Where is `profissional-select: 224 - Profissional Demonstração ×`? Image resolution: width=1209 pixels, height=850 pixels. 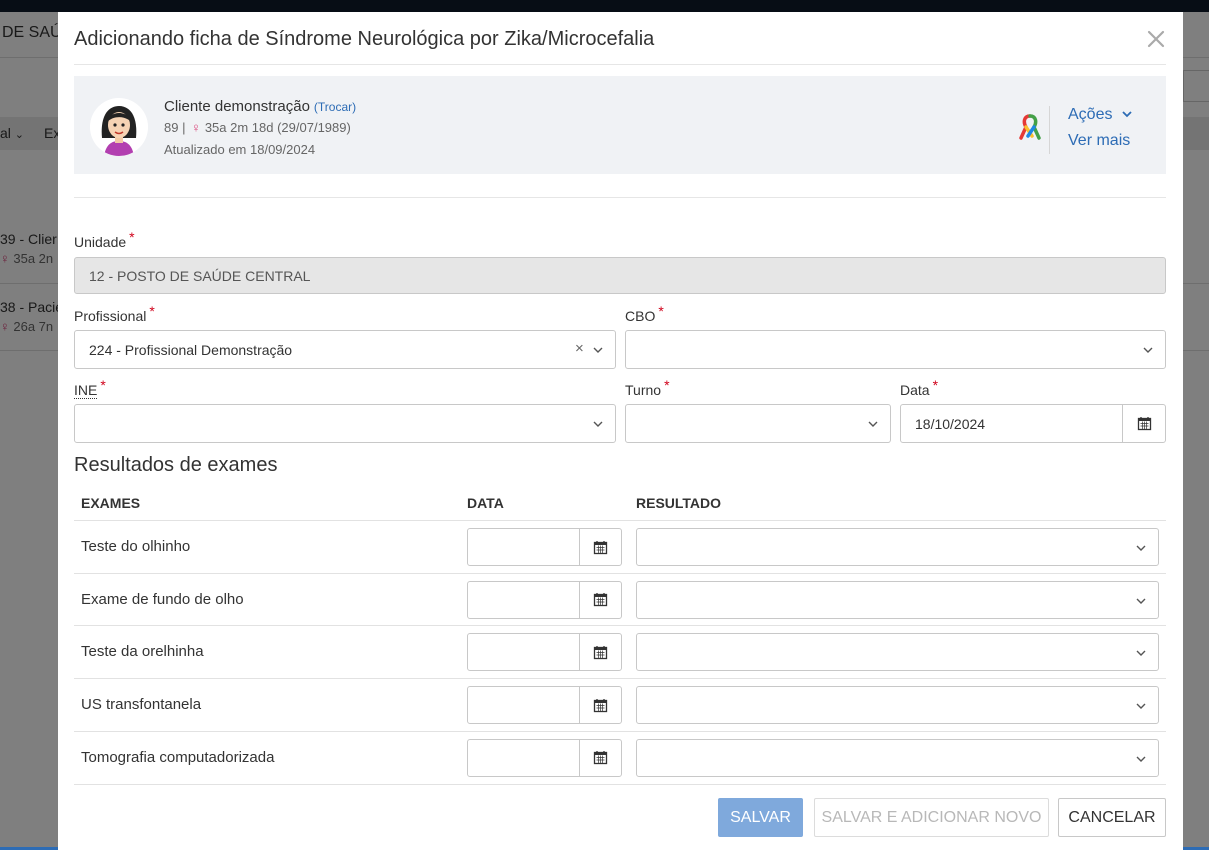 profissional-select: 224 - Profissional Demonstração × is located at coordinates (345, 349).